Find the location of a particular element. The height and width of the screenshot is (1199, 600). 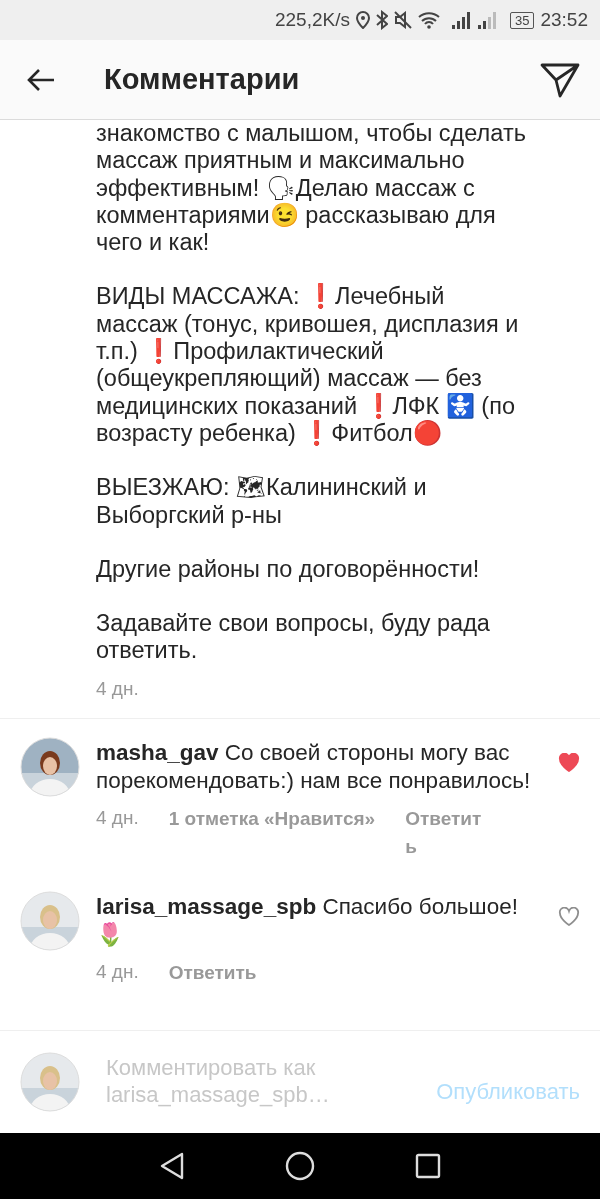

caption-paragraph: Задавайте свои вопросы, буду рада ответить. is located at coordinates (293, 637).